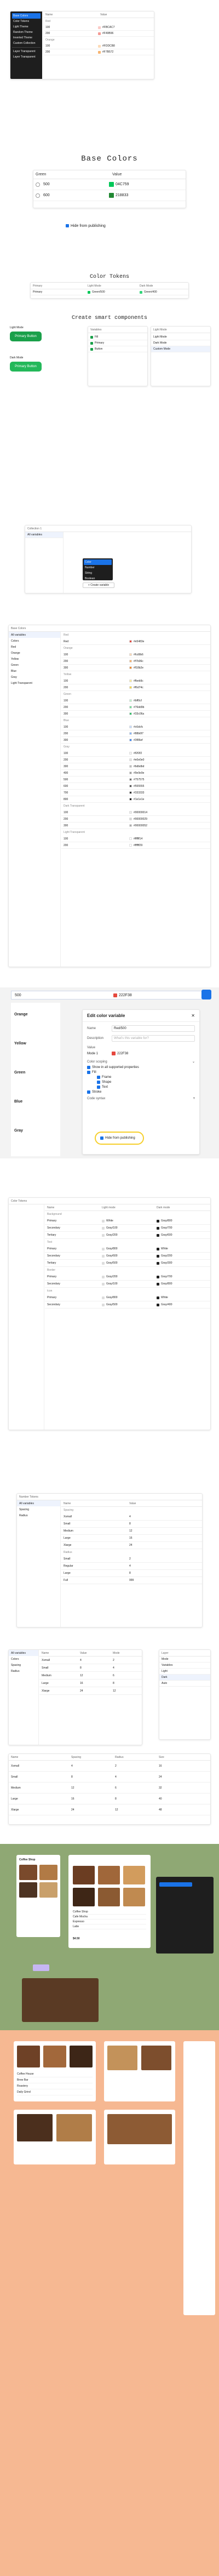  I want to click on menu-list-item: Coffee Shop, so click(109, 1913).